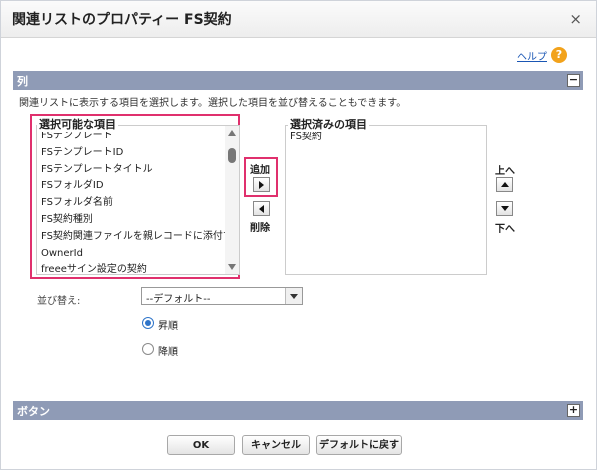 The image size is (597, 470). I want to click on scroll-up-arrow-icon, so click(232, 133).